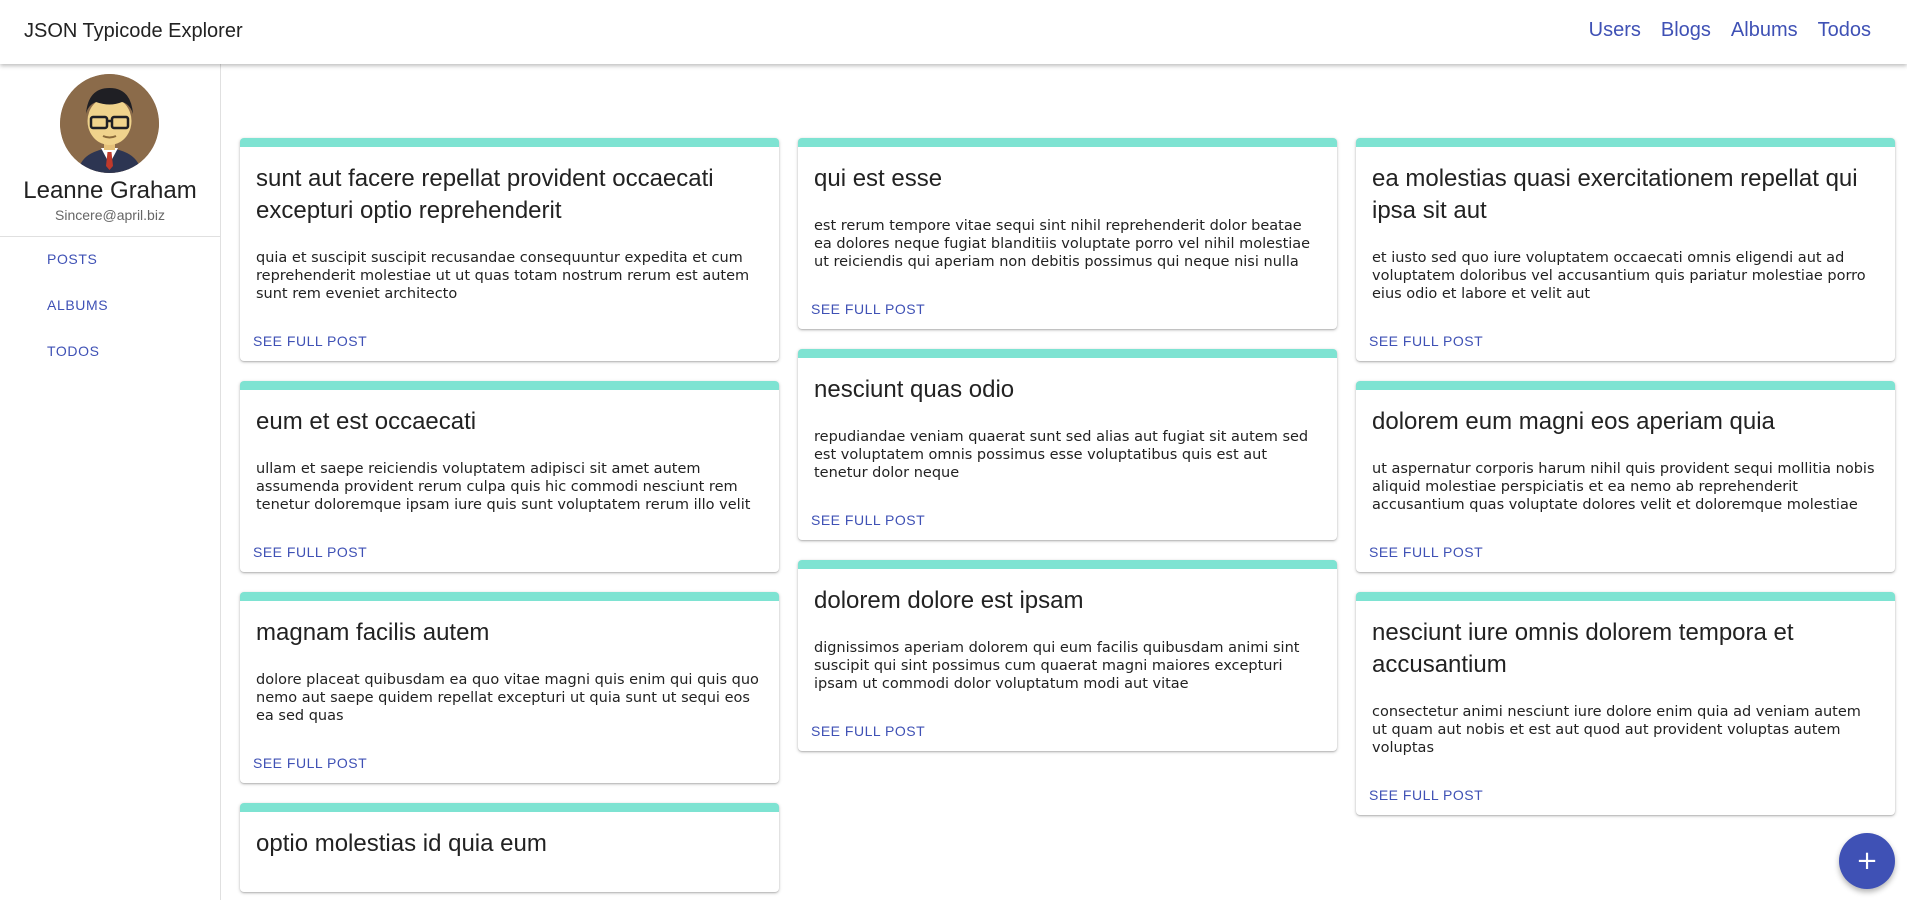 This screenshot has height=900, width=1907. I want to click on add-post-button: +, so click(1867, 861).